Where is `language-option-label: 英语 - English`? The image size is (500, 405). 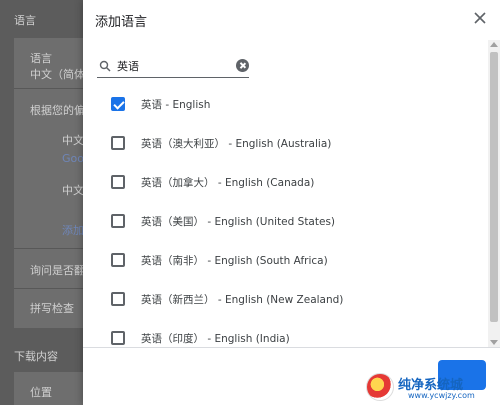 language-option-label: 英语 - English is located at coordinates (176, 105).